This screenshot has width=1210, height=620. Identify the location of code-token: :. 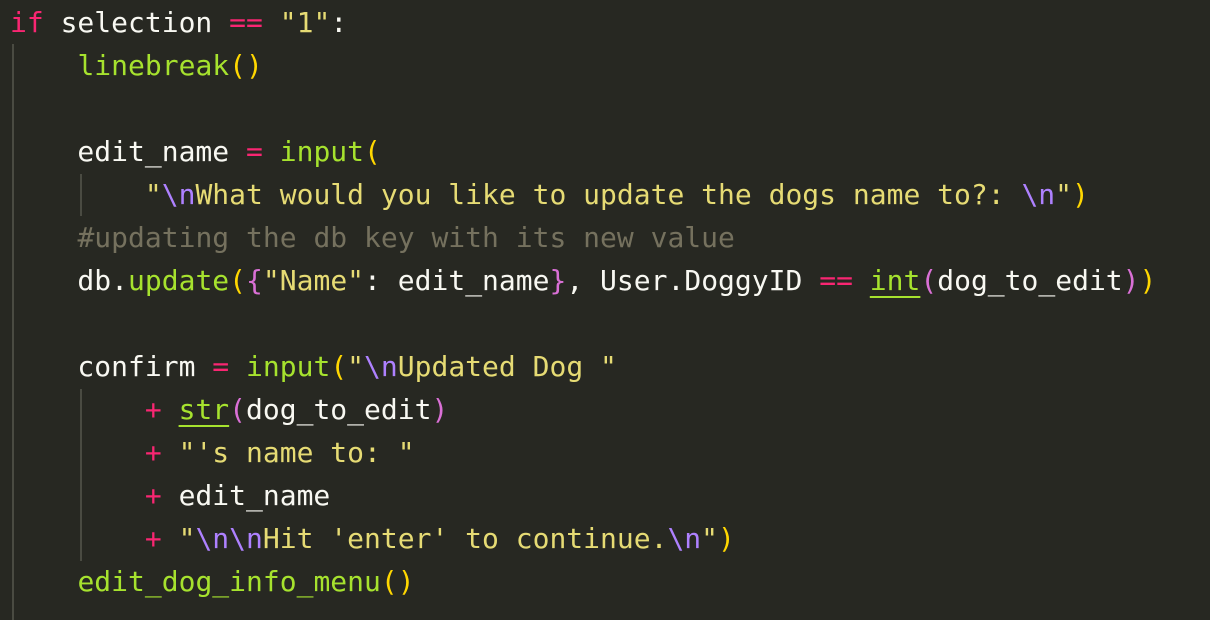
(339, 22).